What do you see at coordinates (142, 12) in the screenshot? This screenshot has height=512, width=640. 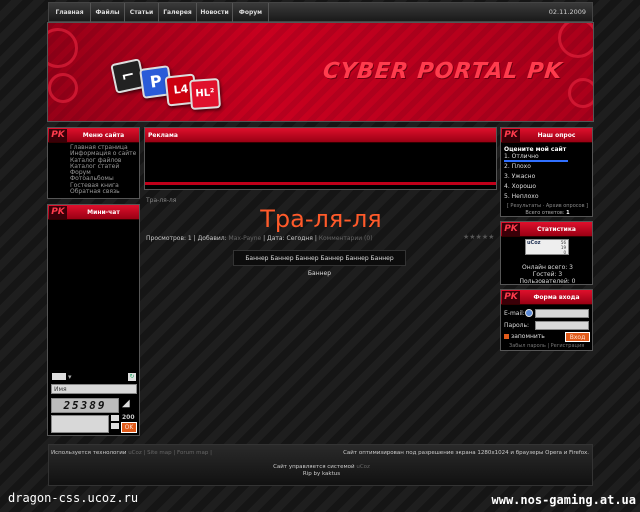 I see `nav-articles: Статьи` at bounding box center [142, 12].